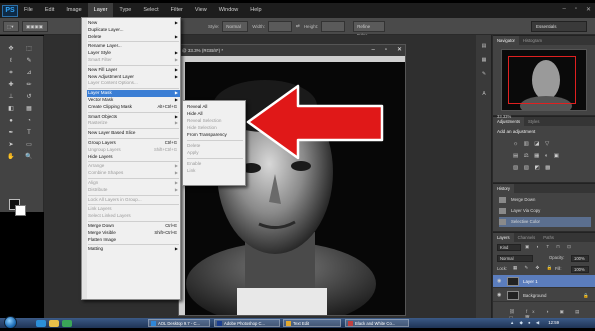 This screenshot has width=595, height=331. What do you see at coordinates (533, 121) in the screenshot?
I see `tab-styles: Styles` at bounding box center [533, 121].